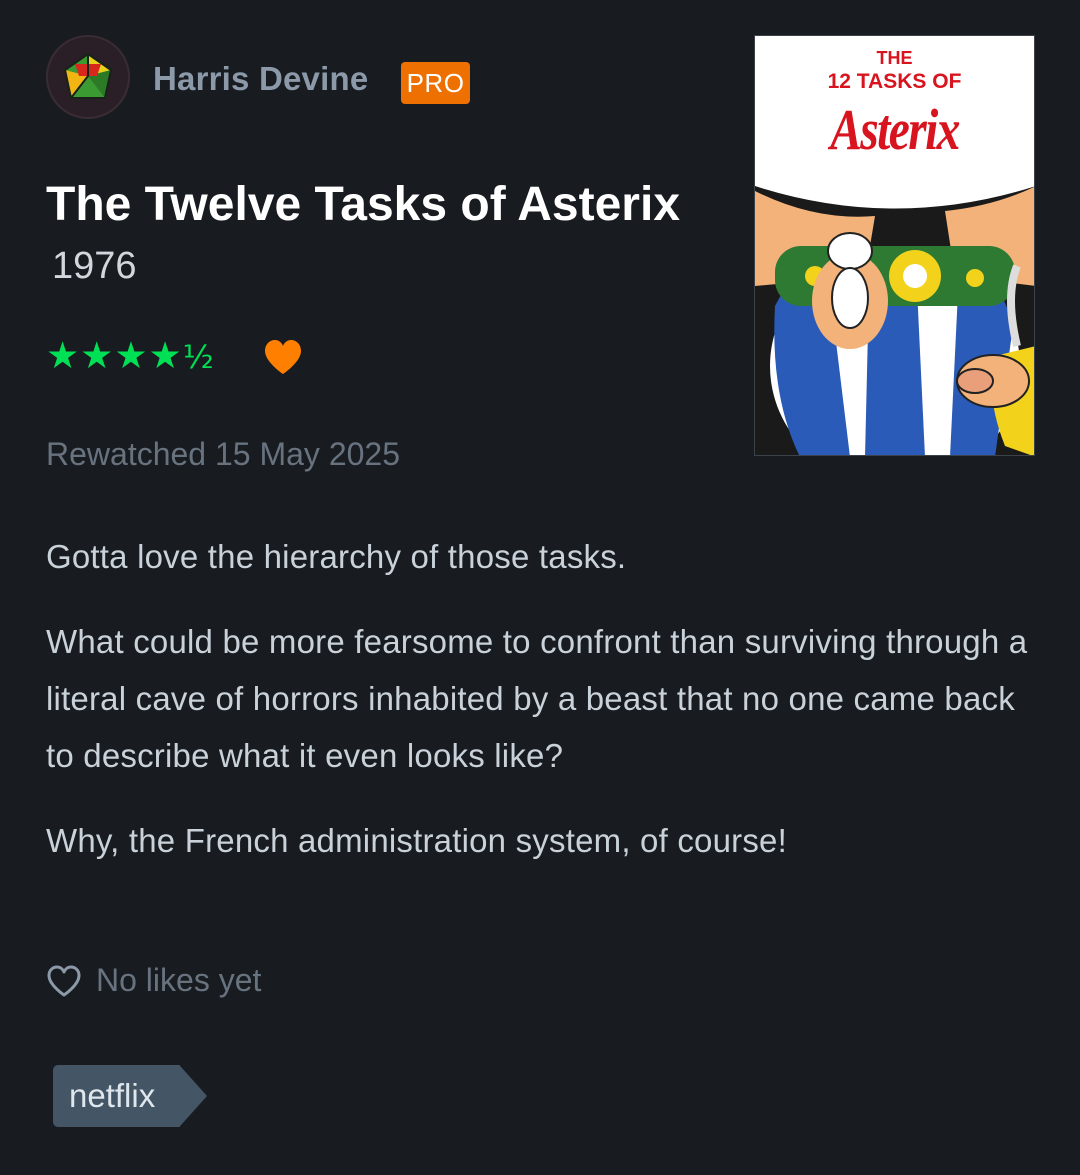  Describe the element at coordinates (130, 1096) in the screenshot. I see `tag-netflix: netflix` at that location.